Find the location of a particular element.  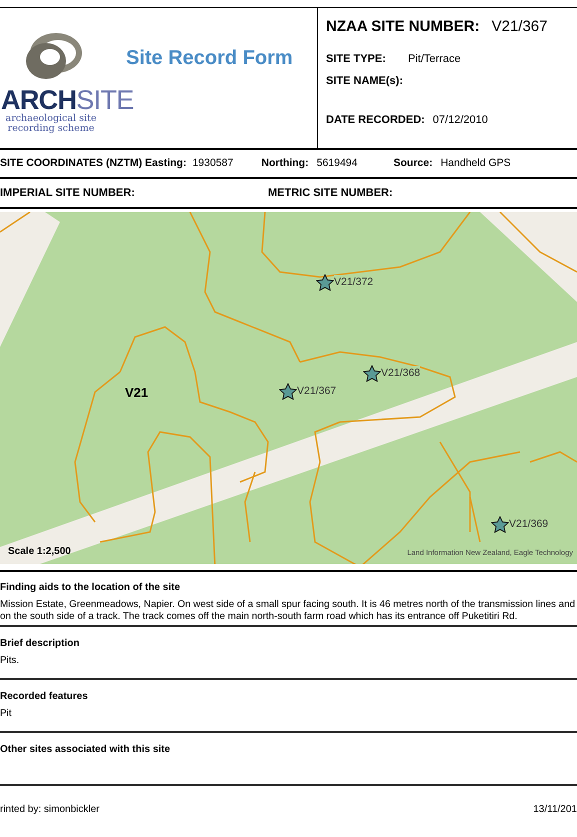

field-label: SITE COORDINATES (NZTM) Easting: is located at coordinates (93, 163).